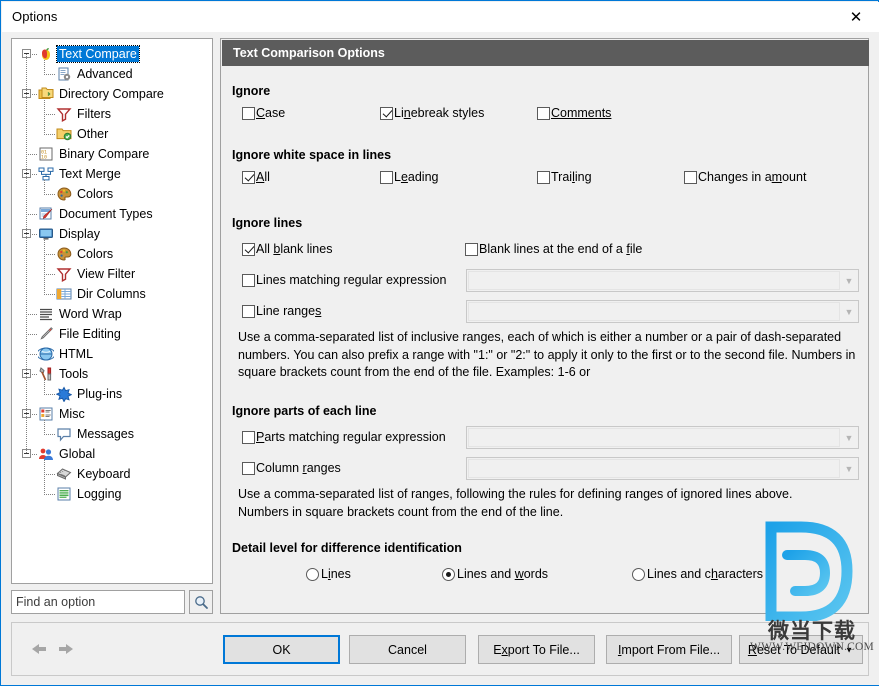 This screenshot has height=686, width=879. I want to click on tree-item-filters: Filters, so click(112, 114).